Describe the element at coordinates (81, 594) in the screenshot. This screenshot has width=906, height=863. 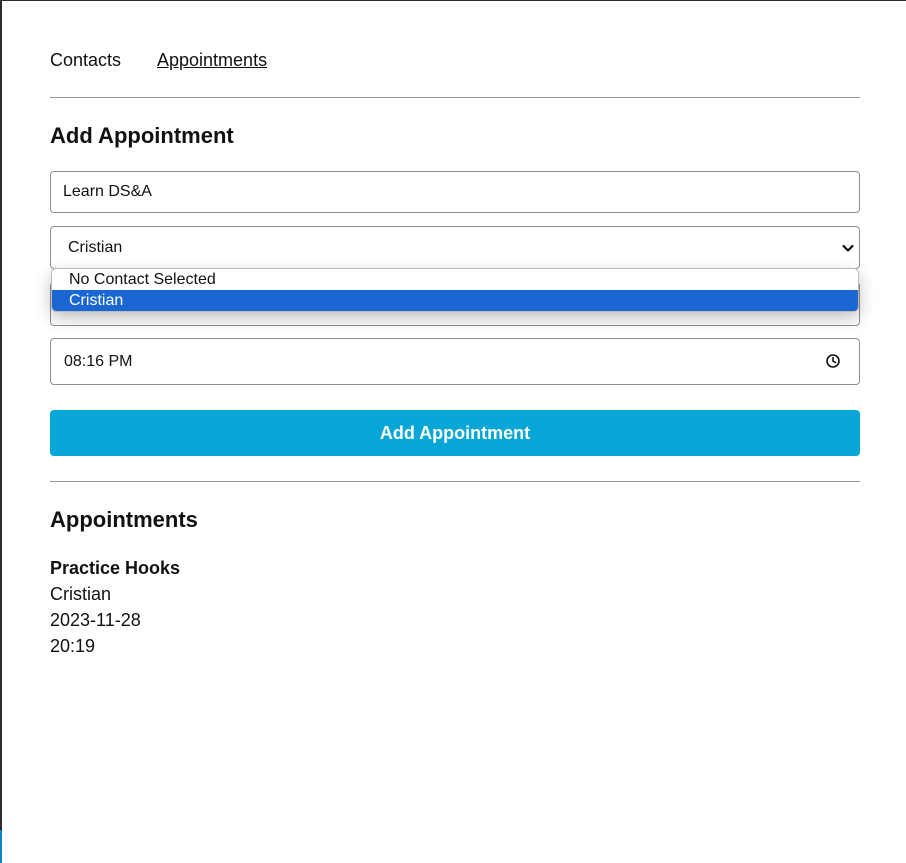
I see `appointment-contact: Cristian` at that location.